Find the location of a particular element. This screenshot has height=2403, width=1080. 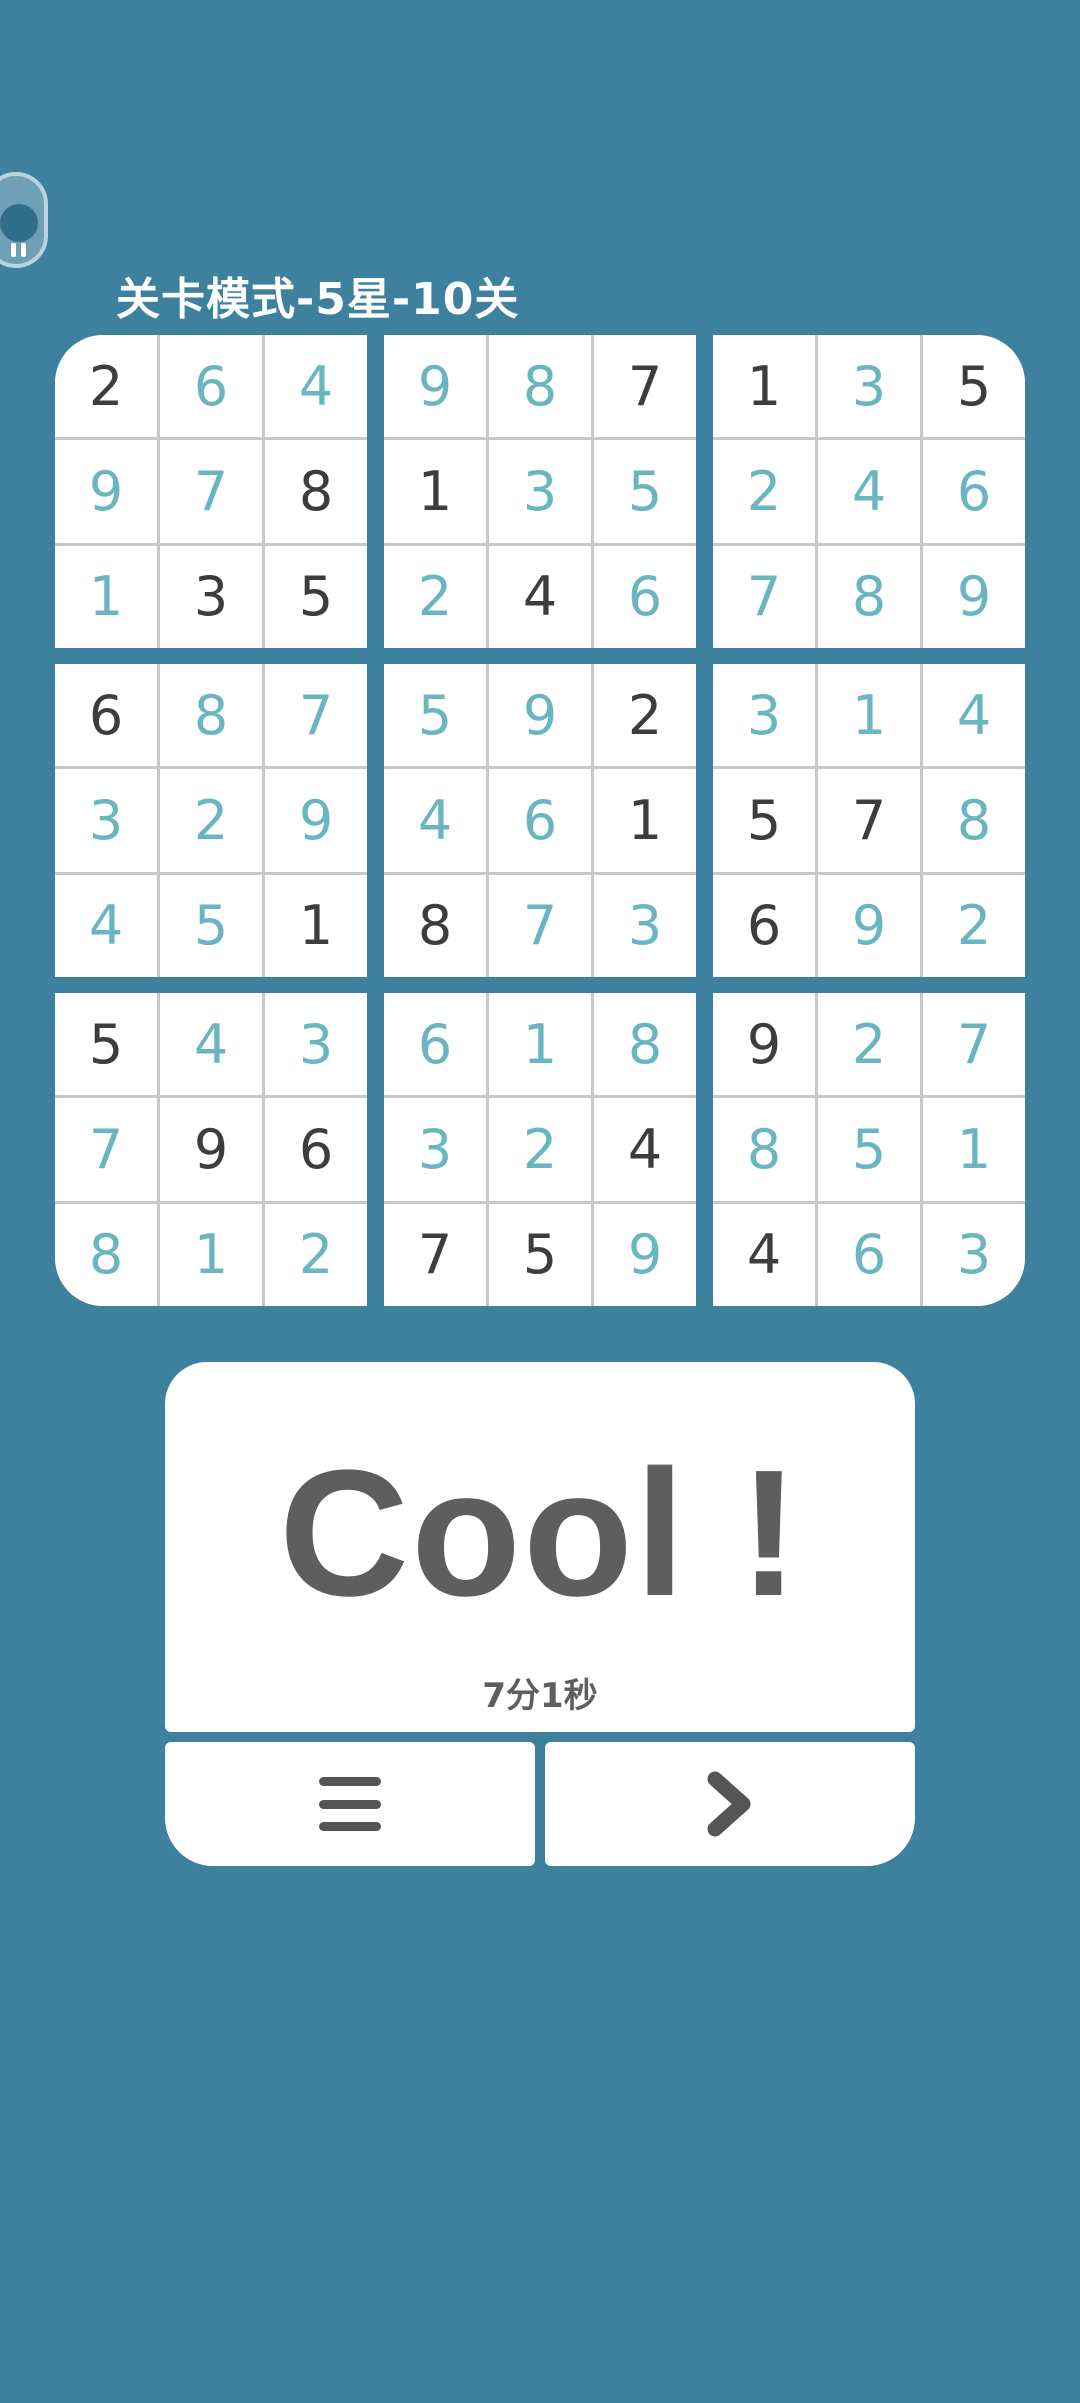

sudoku-box: 314 578 692 is located at coordinates (869, 820).